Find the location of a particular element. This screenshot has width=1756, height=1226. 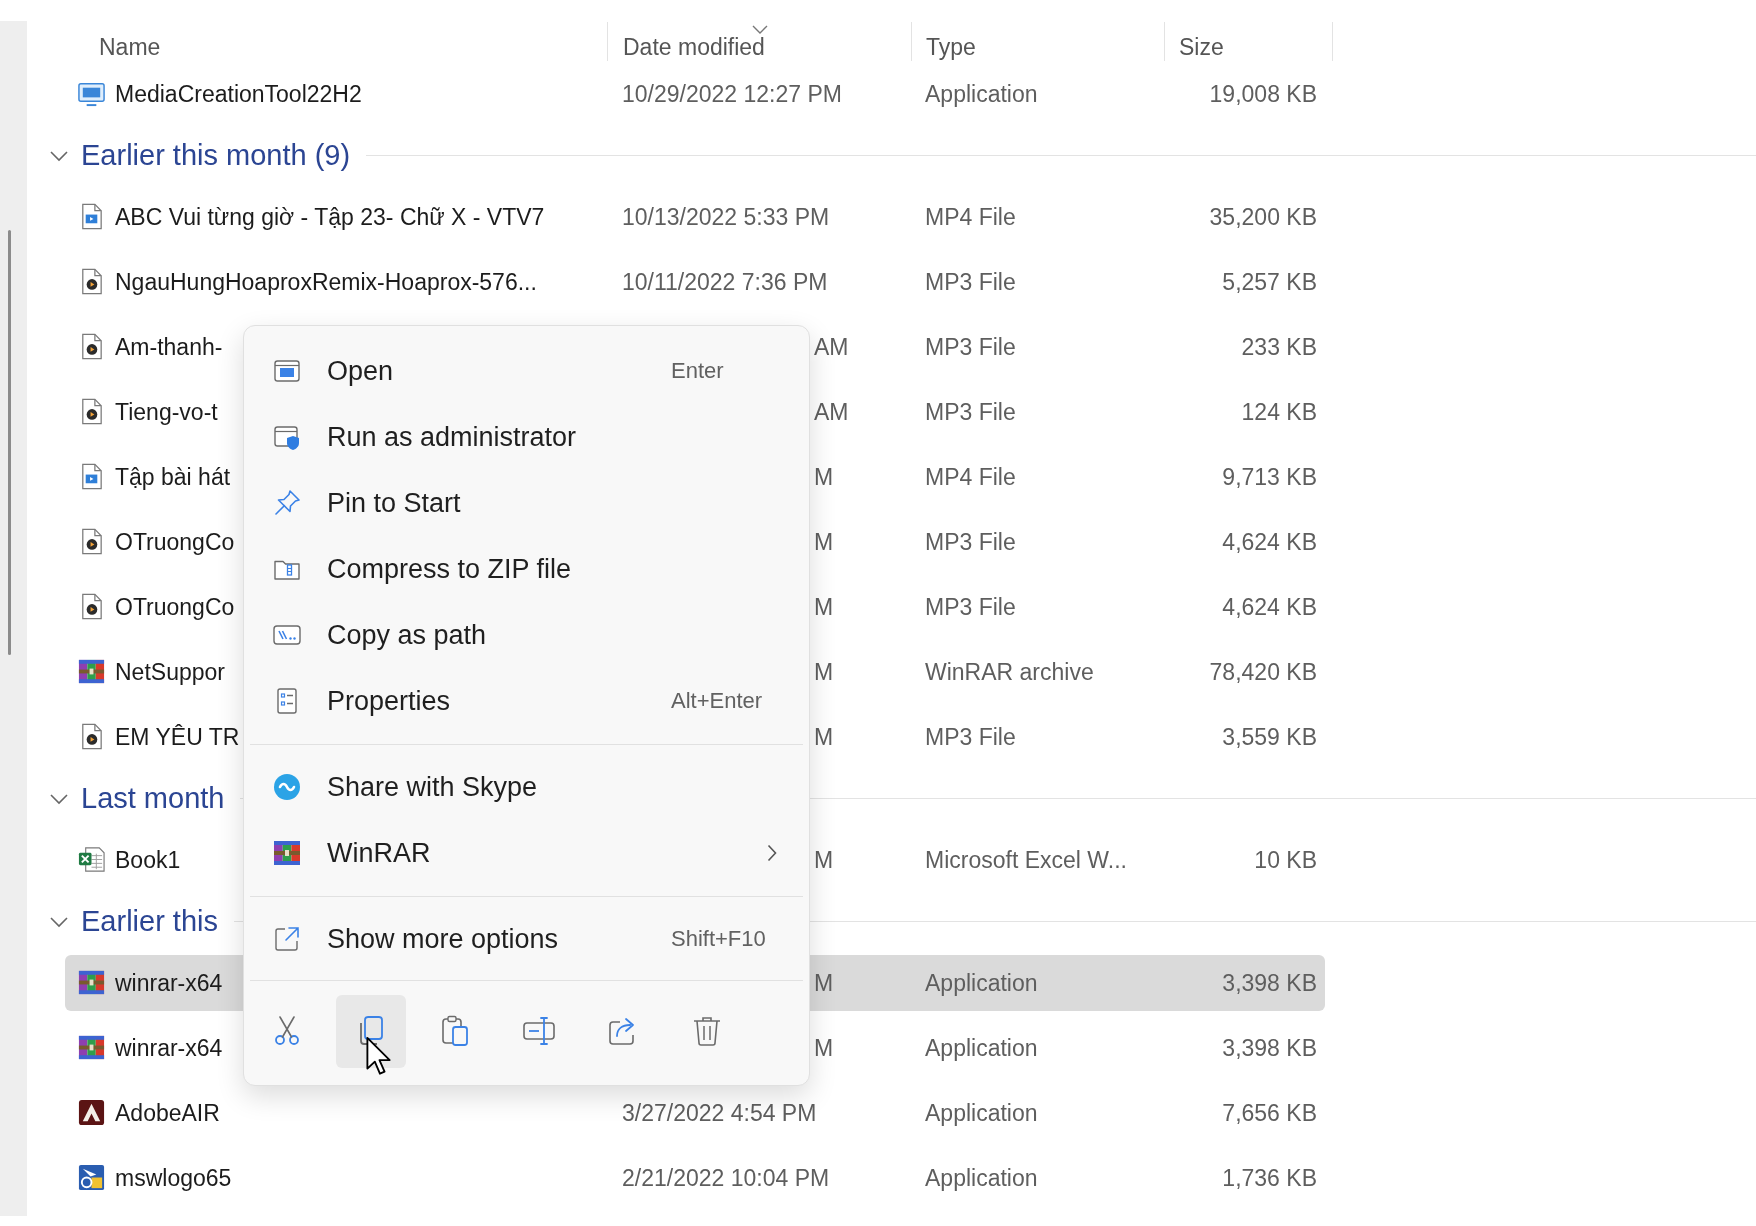

size-text: 3,559 KB is located at coordinates (1269, 736).